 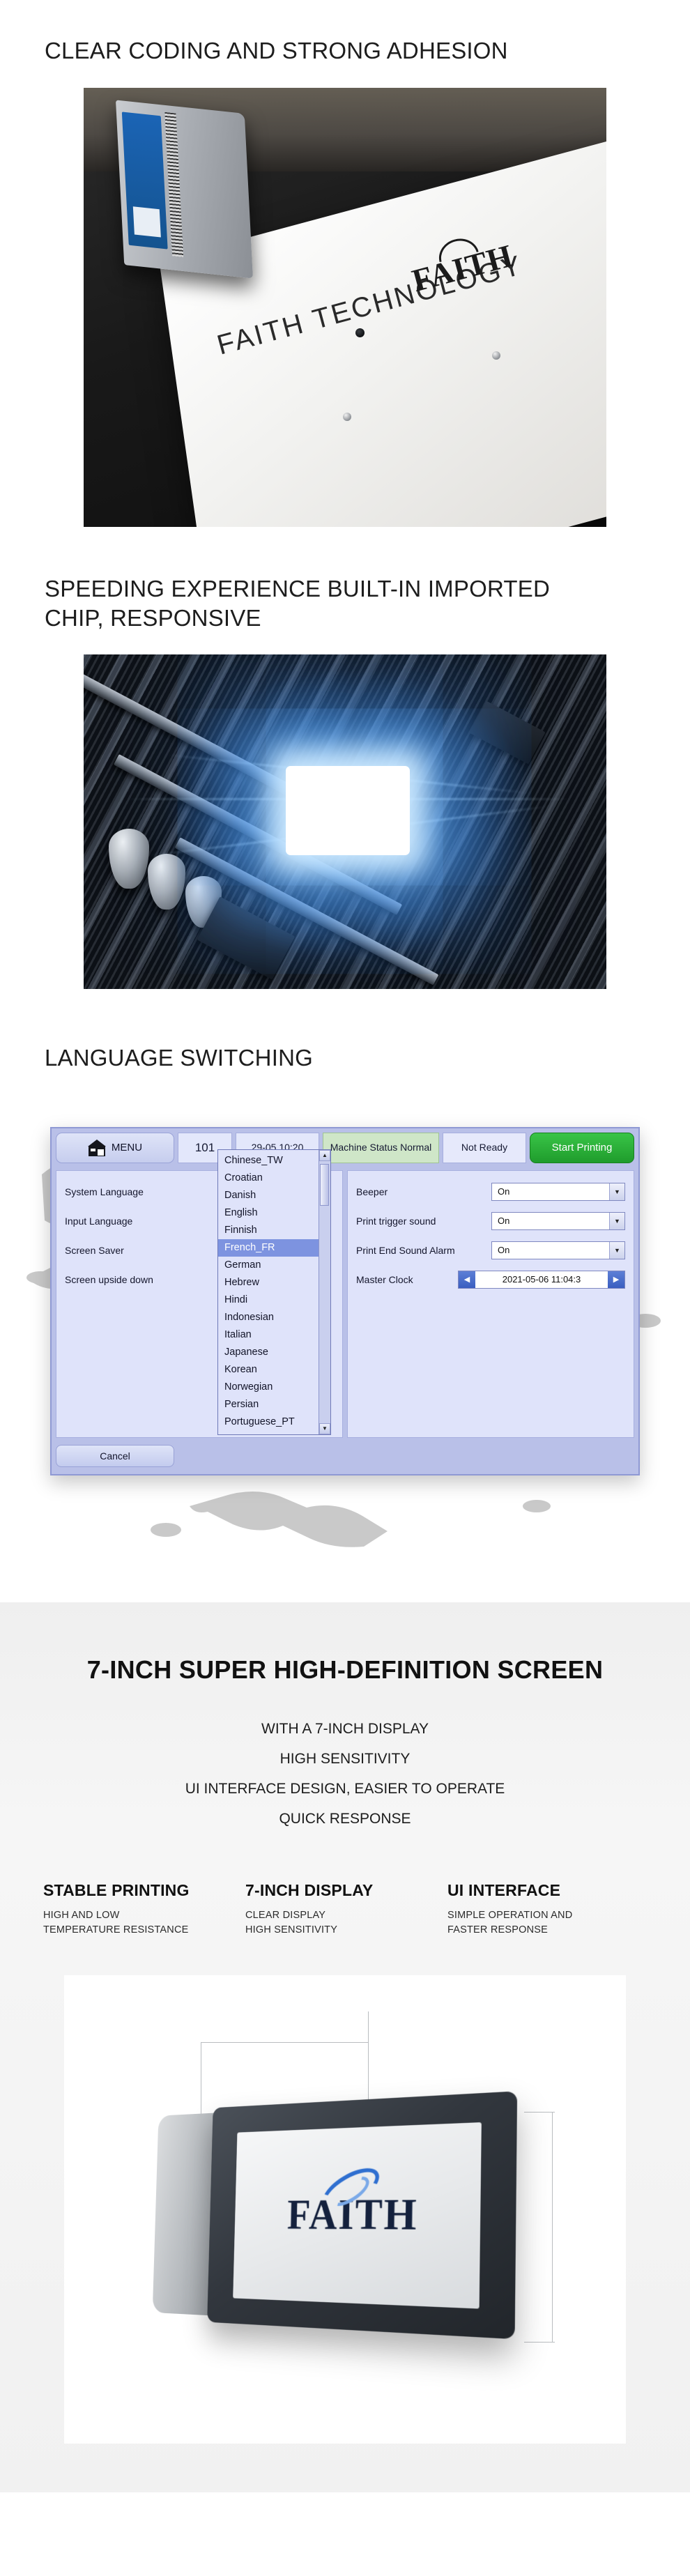 I want to click on cartridge-barcode, so click(x=174, y=185).